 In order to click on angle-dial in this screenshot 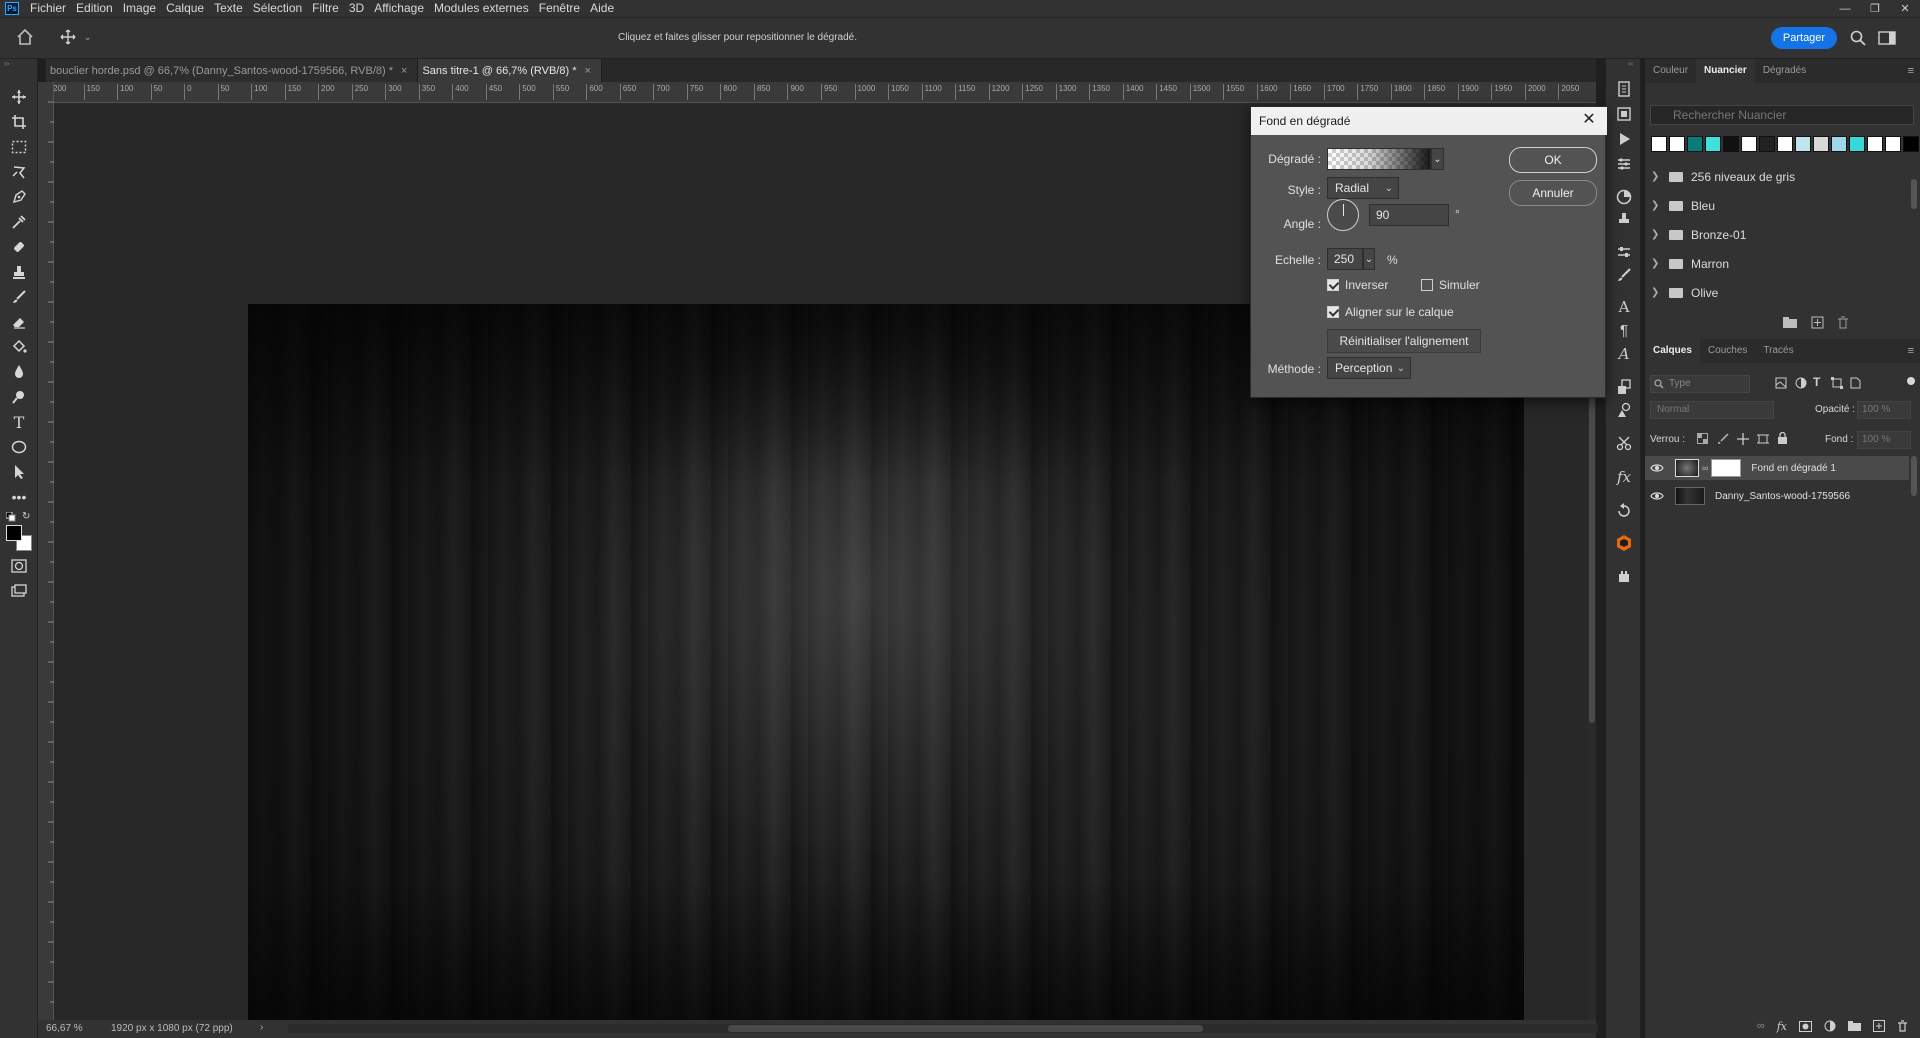, I will do `click(1343, 215)`.